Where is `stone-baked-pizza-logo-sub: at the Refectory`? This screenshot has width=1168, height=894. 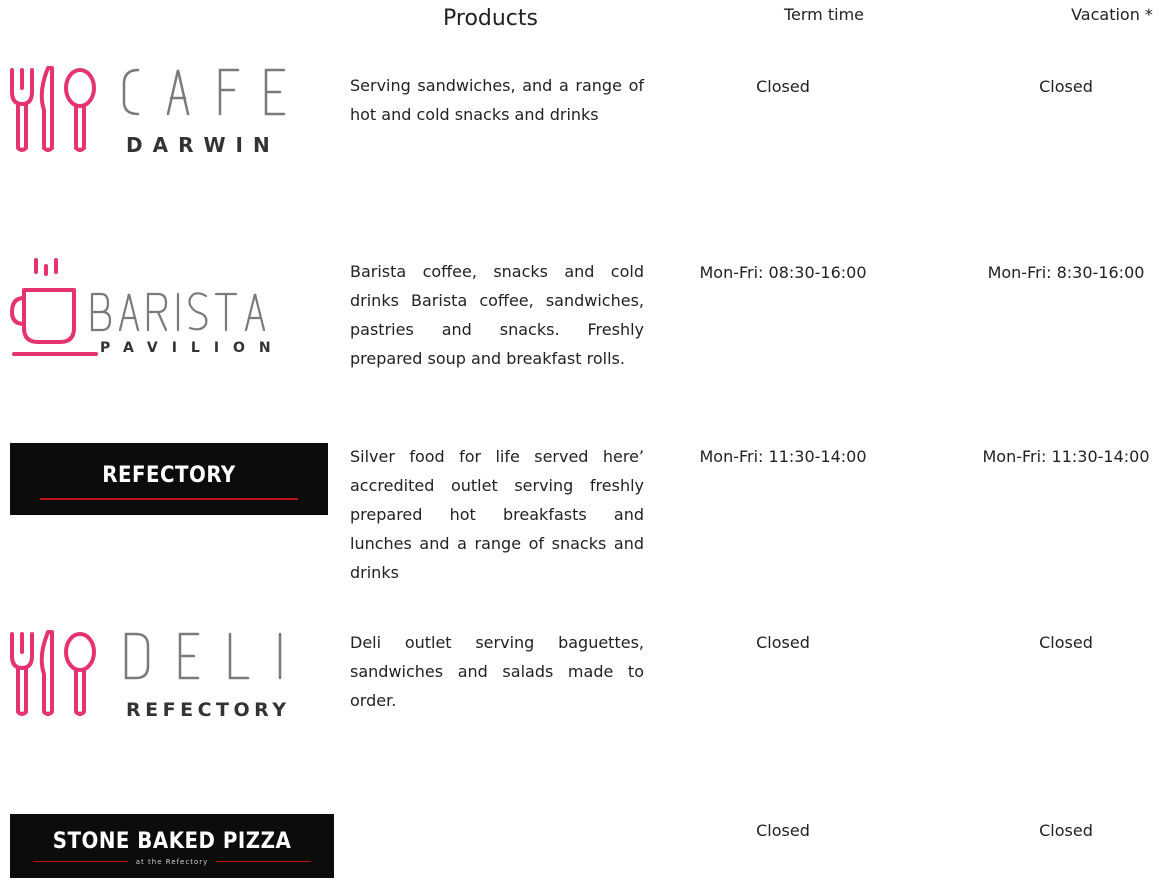 stone-baked-pizza-logo-sub: at the Refectory is located at coordinates (172, 861).